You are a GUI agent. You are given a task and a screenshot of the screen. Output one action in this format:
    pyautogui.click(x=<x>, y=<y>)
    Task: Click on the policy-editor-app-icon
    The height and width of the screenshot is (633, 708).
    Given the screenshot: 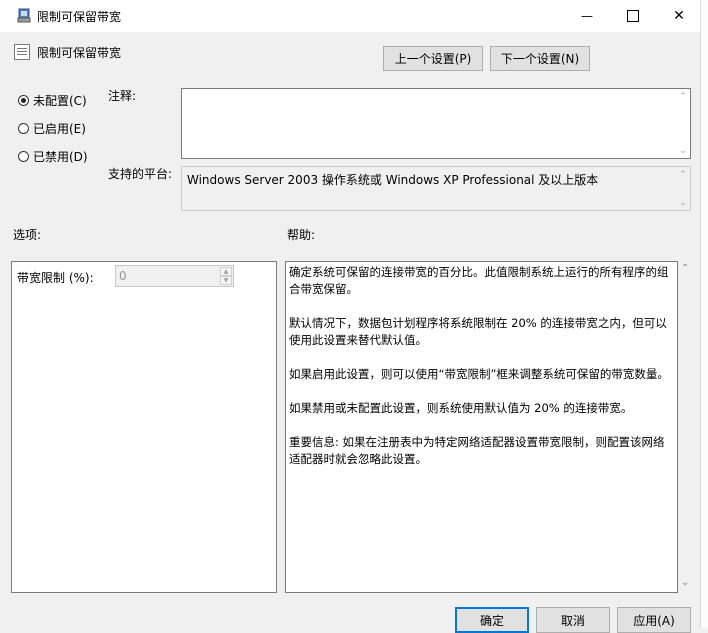 What is the action you would take?
    pyautogui.click(x=24, y=16)
    